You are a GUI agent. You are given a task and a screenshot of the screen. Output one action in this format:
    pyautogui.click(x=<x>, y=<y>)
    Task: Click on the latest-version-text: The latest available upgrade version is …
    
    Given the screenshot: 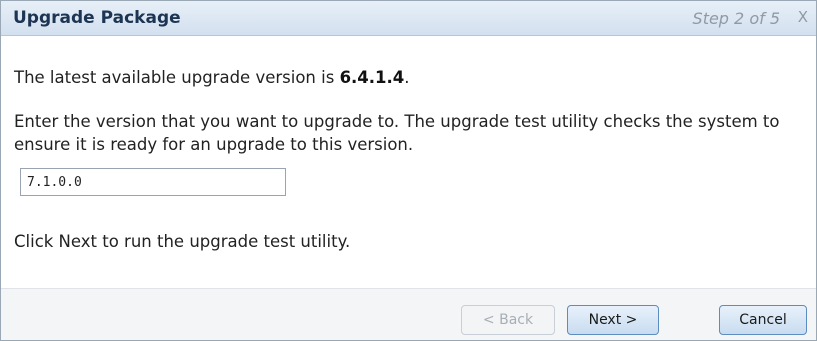 What is the action you would take?
    pyautogui.click(x=212, y=77)
    